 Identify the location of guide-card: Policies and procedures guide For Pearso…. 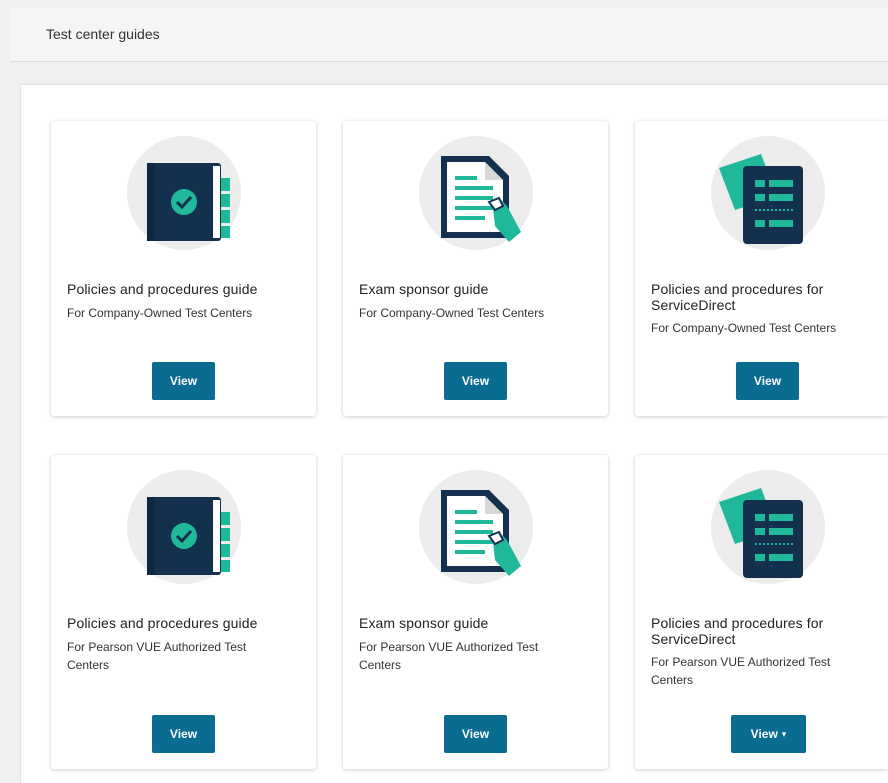
(183, 612).